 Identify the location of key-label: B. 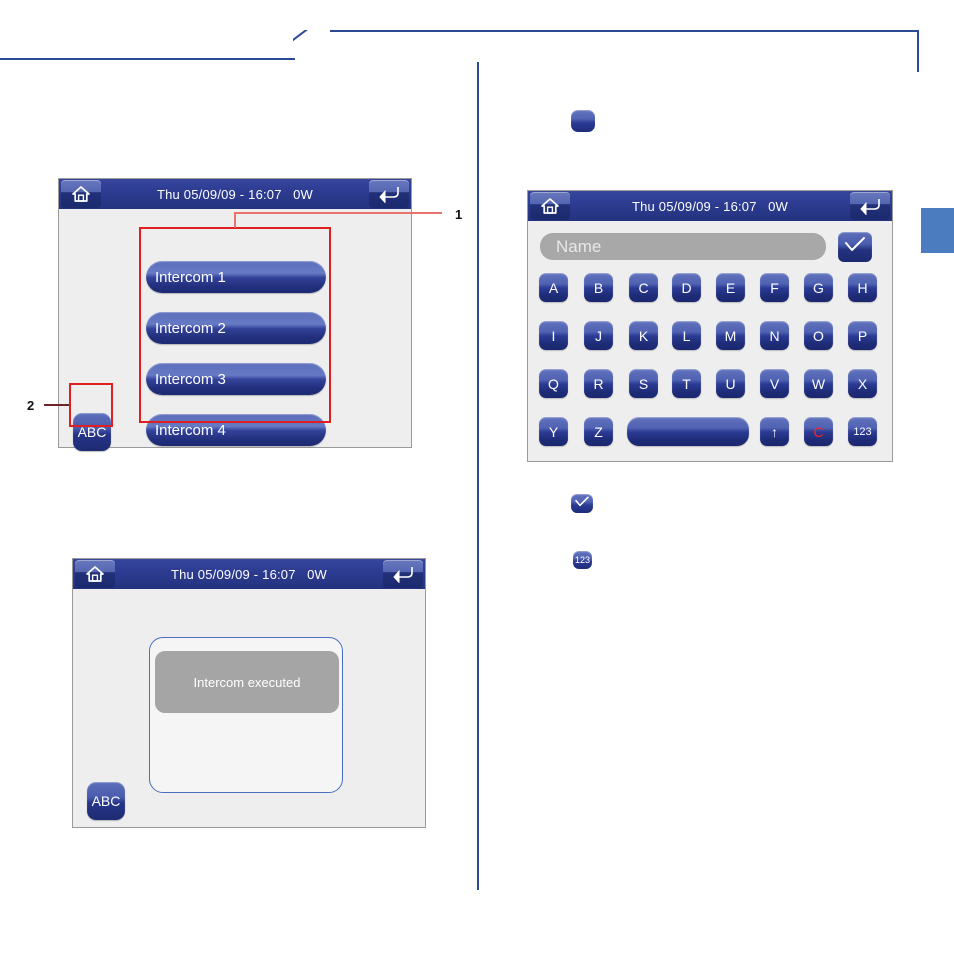
(598, 287).